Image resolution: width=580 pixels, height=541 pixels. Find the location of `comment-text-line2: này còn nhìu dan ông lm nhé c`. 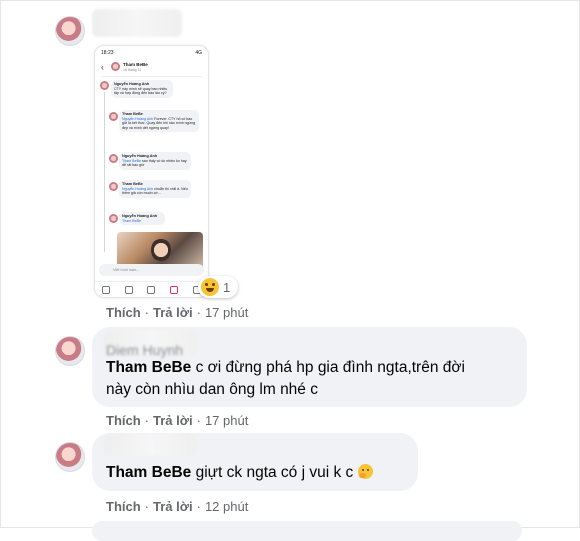

comment-text-line2: này còn nhìu dan ông lm nhé c is located at coordinates (212, 389).